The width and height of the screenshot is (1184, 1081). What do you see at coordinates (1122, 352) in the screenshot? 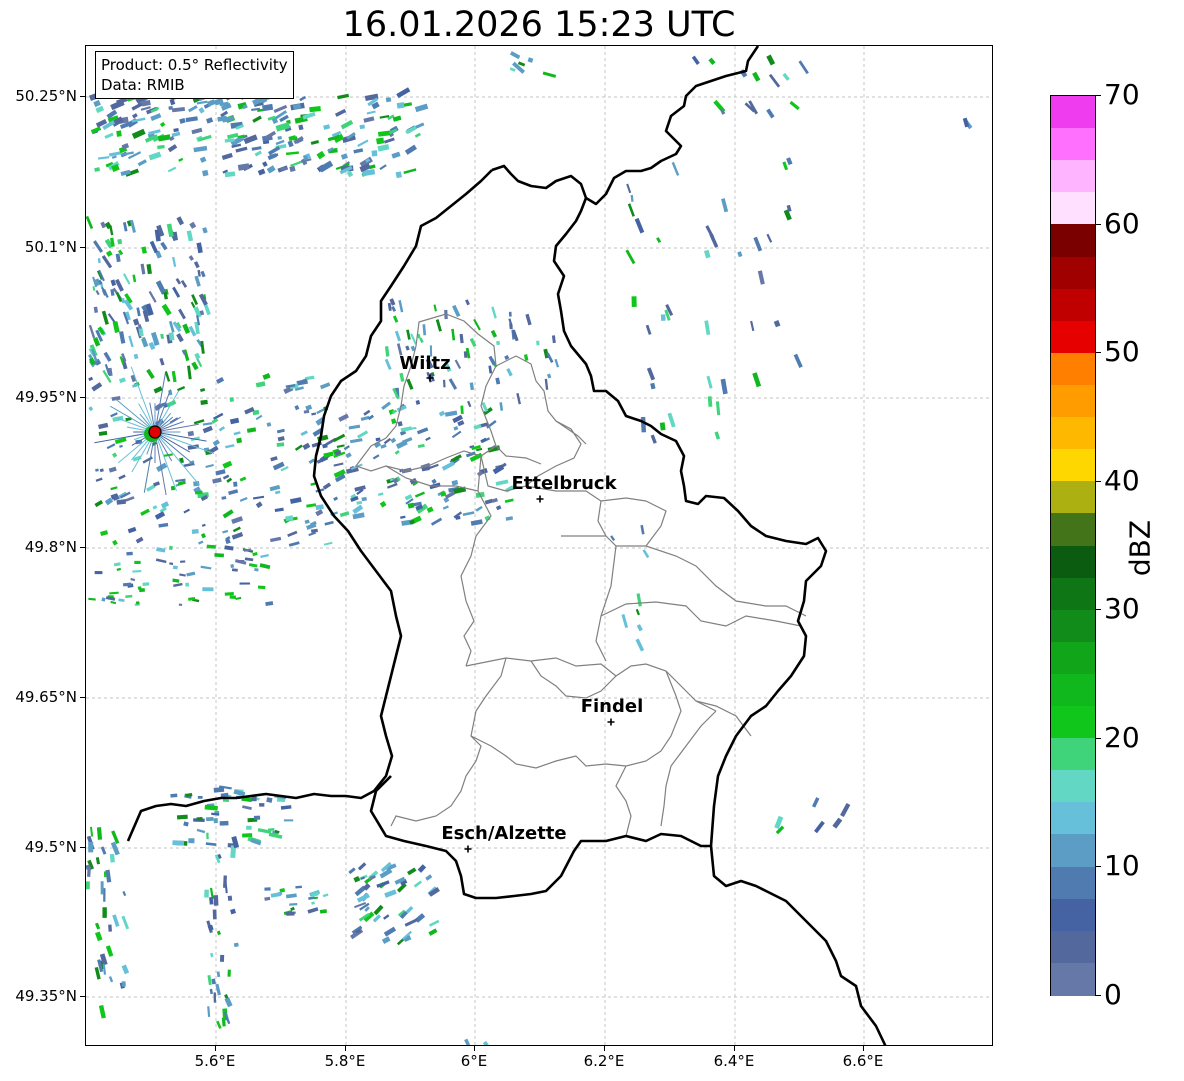
I see `colorbar-tick-label: 50` at bounding box center [1122, 352].